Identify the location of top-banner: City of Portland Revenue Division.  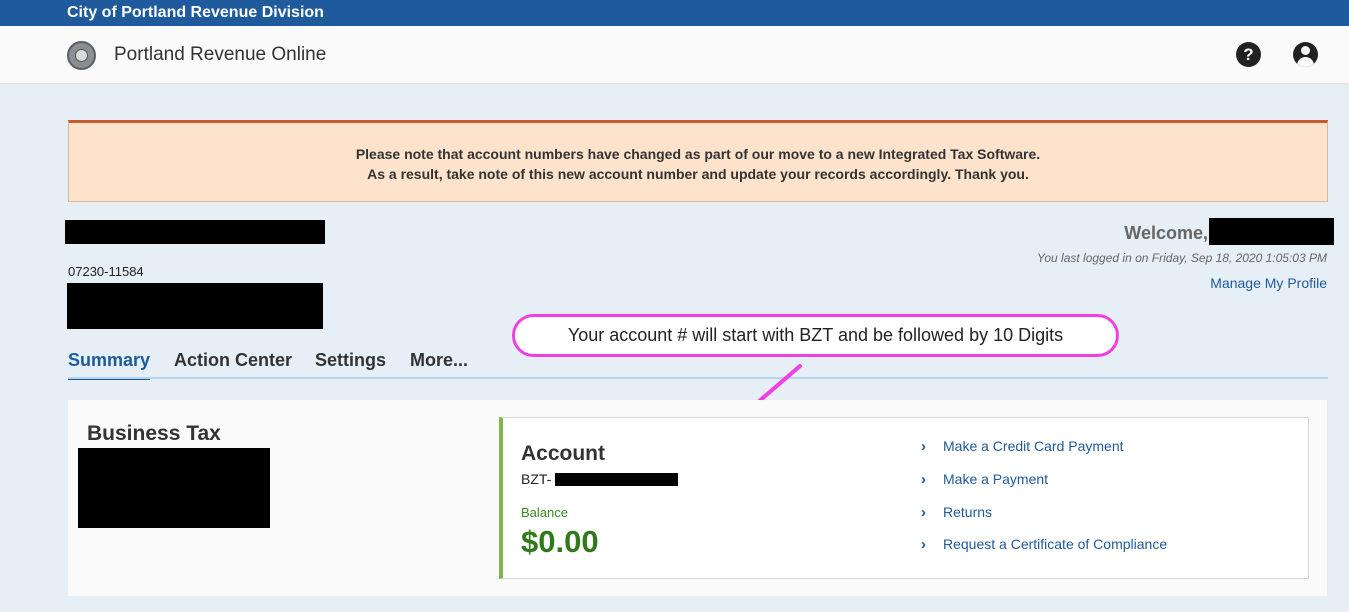
(674, 13).